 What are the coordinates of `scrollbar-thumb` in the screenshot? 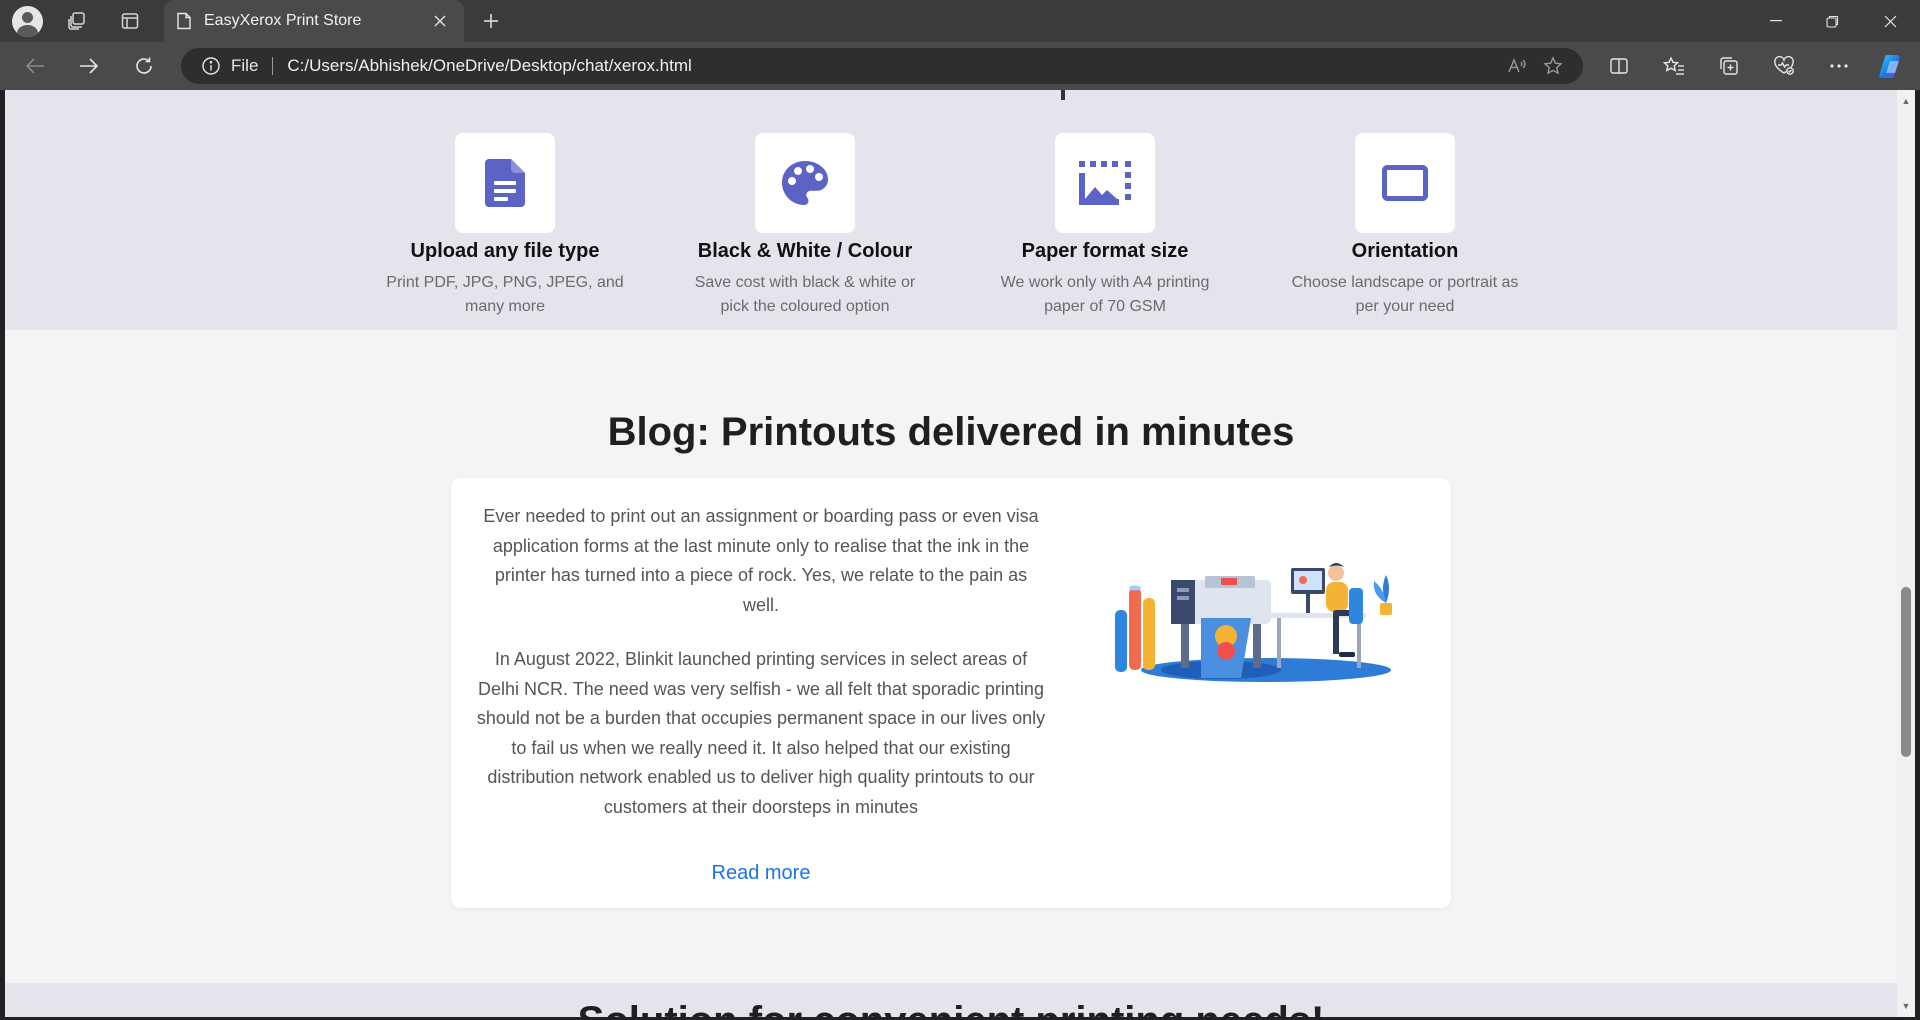 It's located at (1906, 672).